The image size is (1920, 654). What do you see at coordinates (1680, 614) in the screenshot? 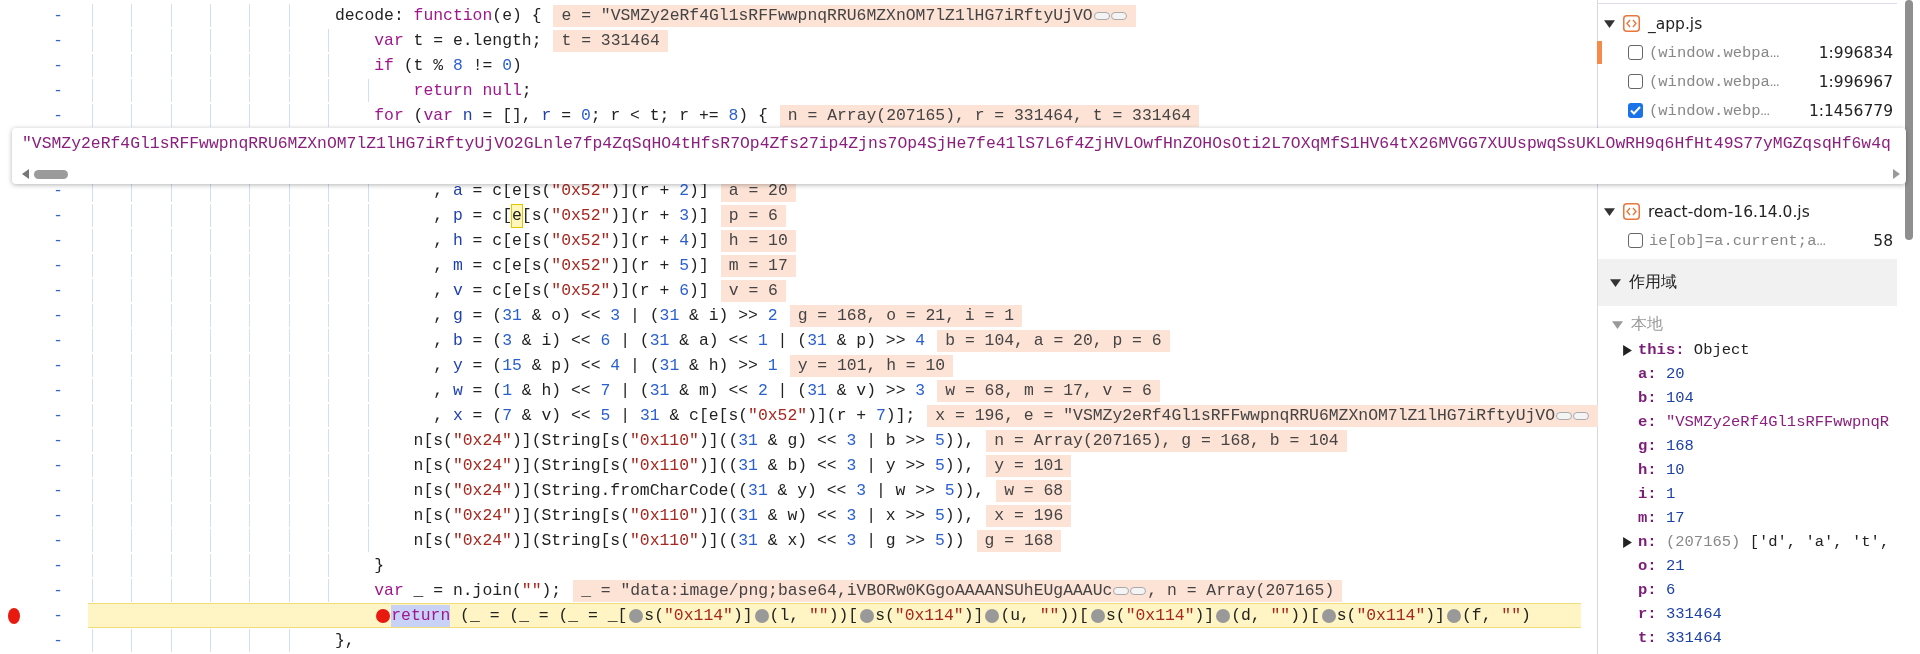
I see `scope-variable: r: 331464` at bounding box center [1680, 614].